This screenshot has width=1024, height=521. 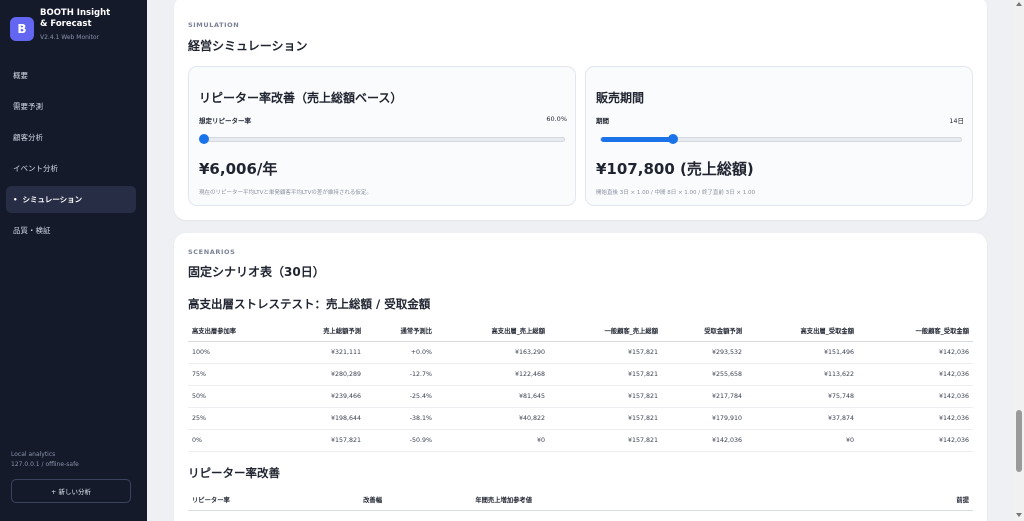 What do you see at coordinates (28, 137) in the screenshot?
I see `nav-item-label: 顧客分析` at bounding box center [28, 137].